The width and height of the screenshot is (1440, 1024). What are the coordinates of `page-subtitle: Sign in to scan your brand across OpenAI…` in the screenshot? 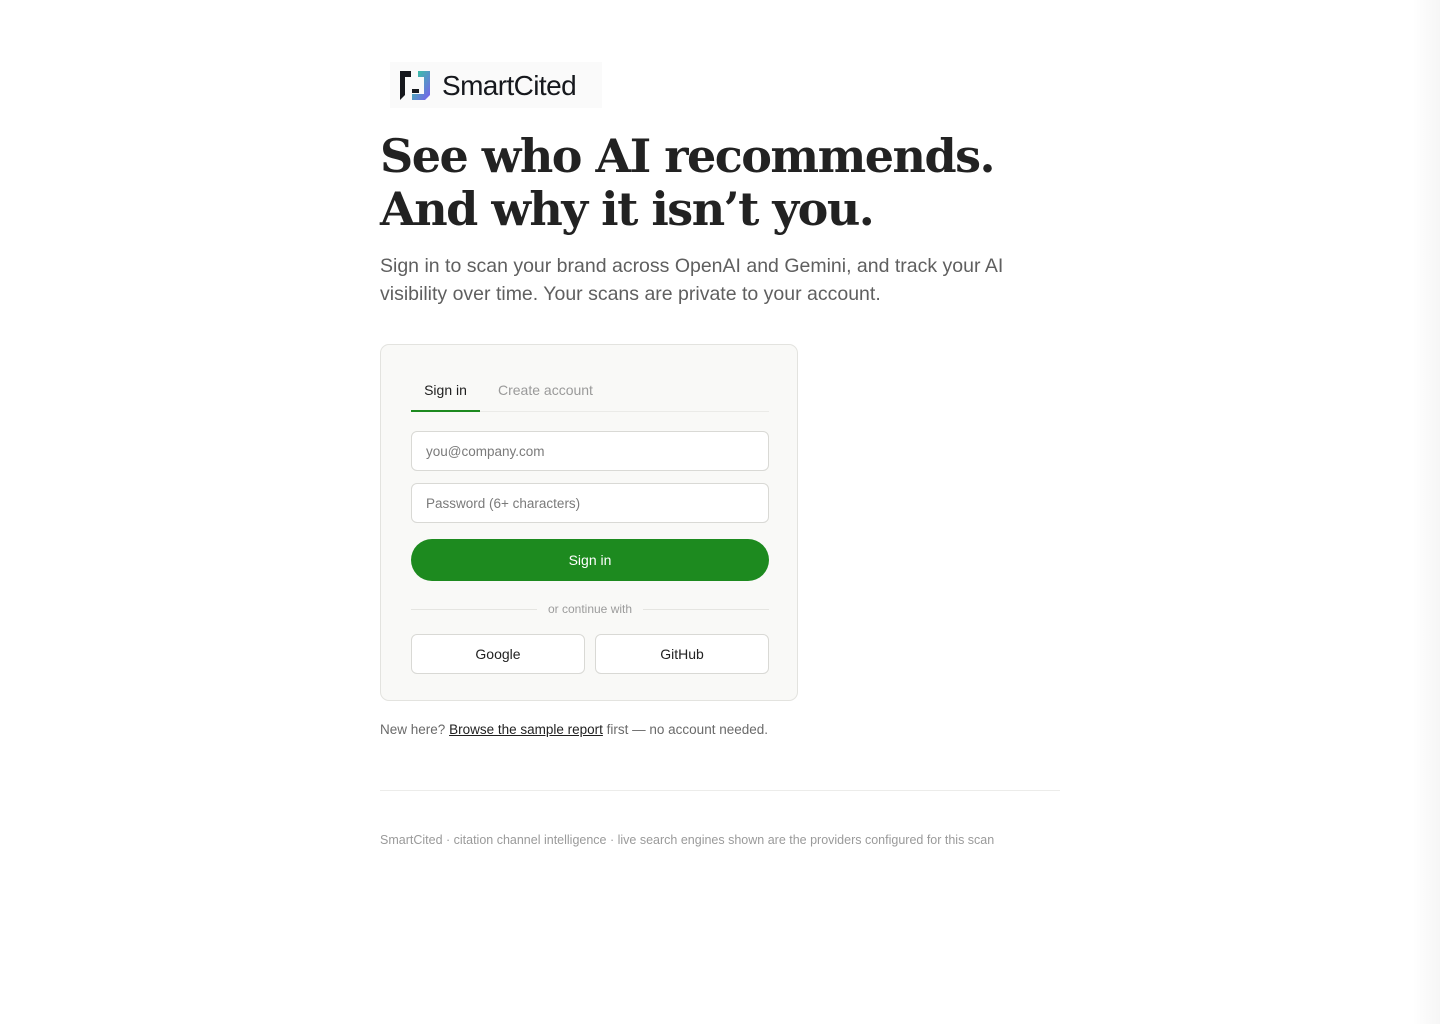 It's located at (692, 280).